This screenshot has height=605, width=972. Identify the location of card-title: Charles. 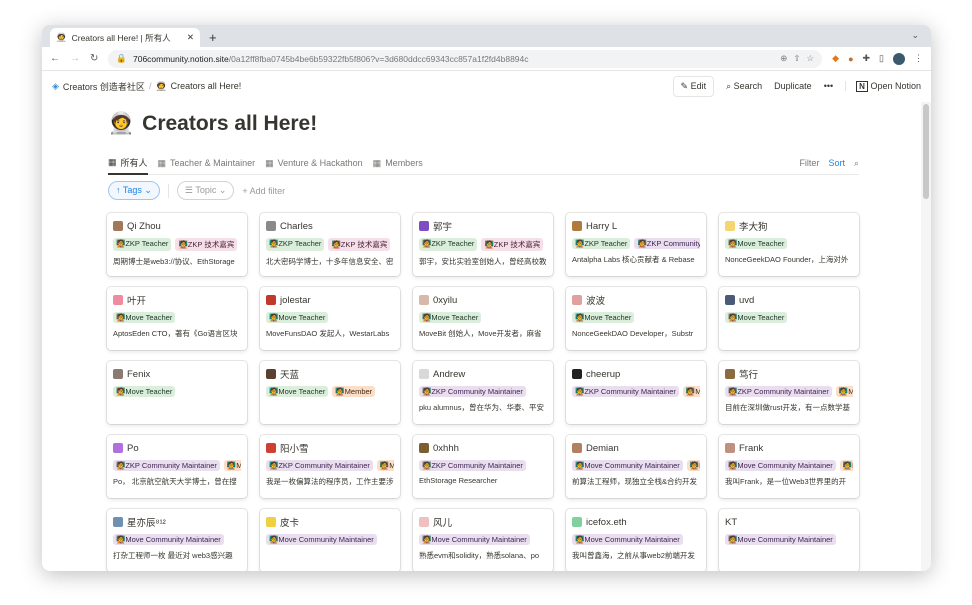
(330, 226).